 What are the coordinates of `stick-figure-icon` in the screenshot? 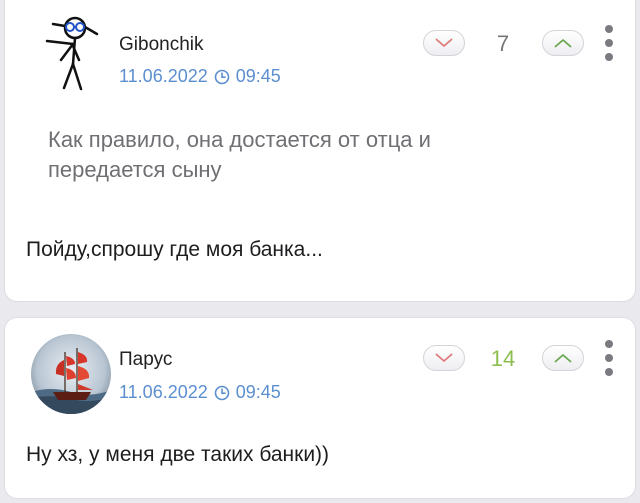 It's located at (72, 53).